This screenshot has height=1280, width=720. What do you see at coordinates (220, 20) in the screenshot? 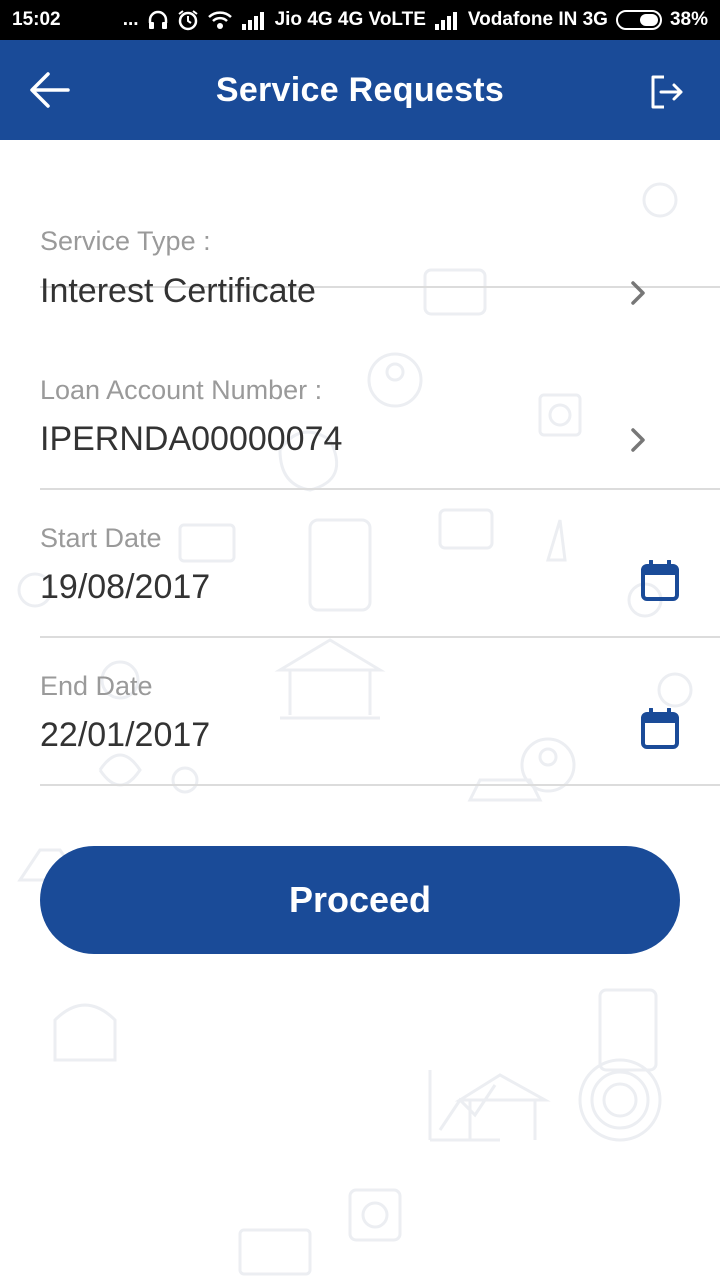
I see `wifi-icon` at bounding box center [220, 20].